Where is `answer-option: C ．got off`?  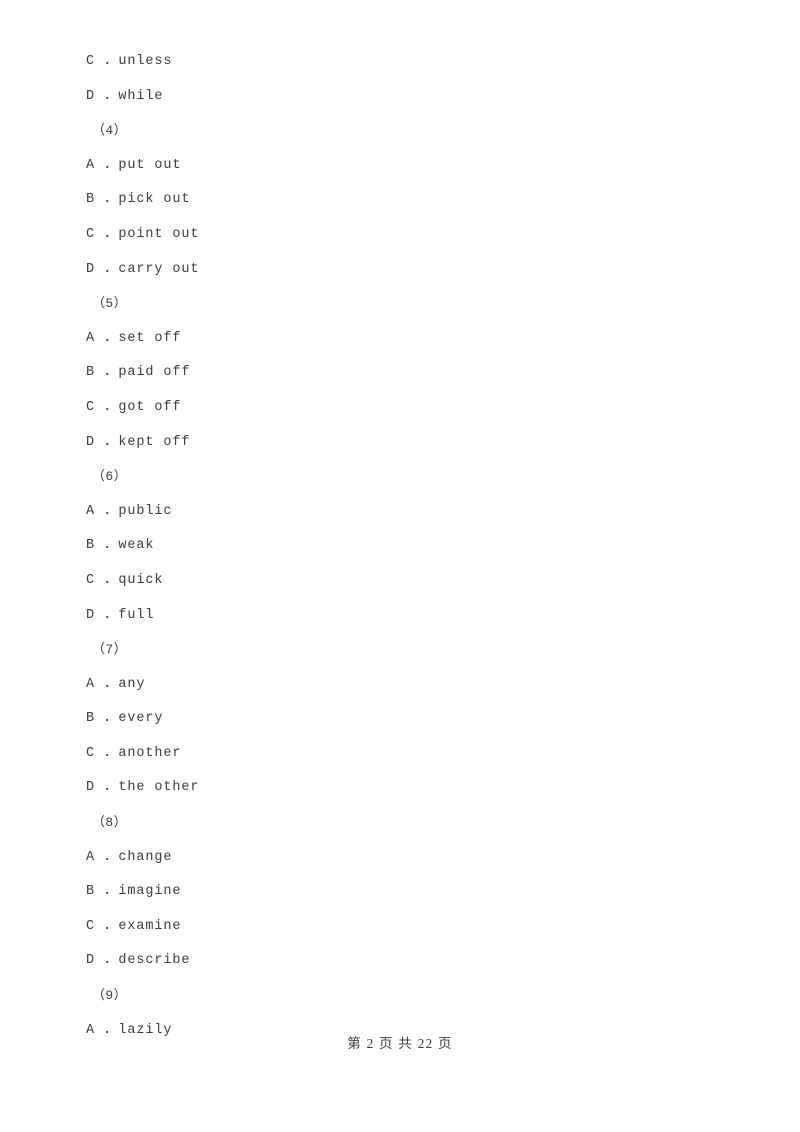
answer-option: C ．got off is located at coordinates (134, 407).